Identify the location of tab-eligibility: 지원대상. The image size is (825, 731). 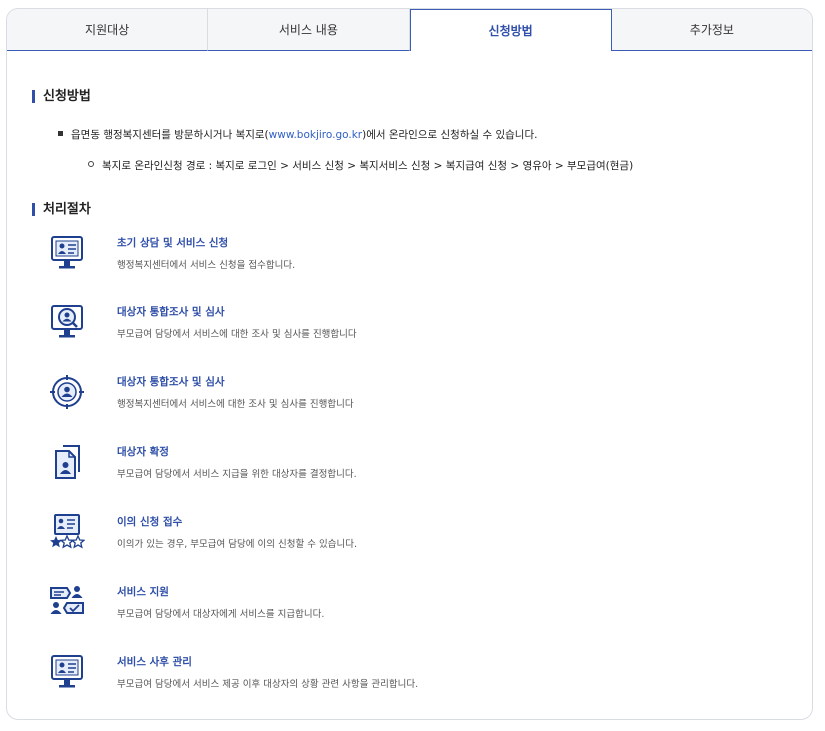
(108, 30).